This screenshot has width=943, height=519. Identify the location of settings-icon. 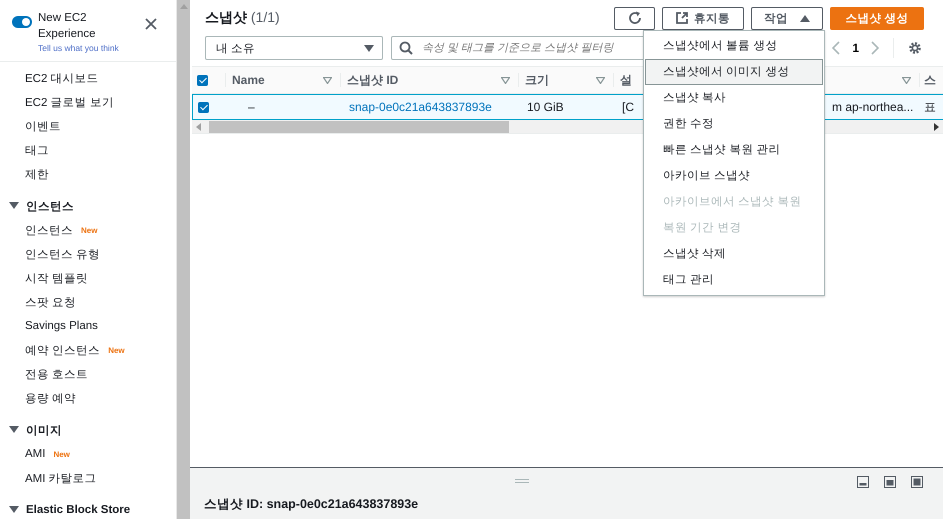
(915, 48).